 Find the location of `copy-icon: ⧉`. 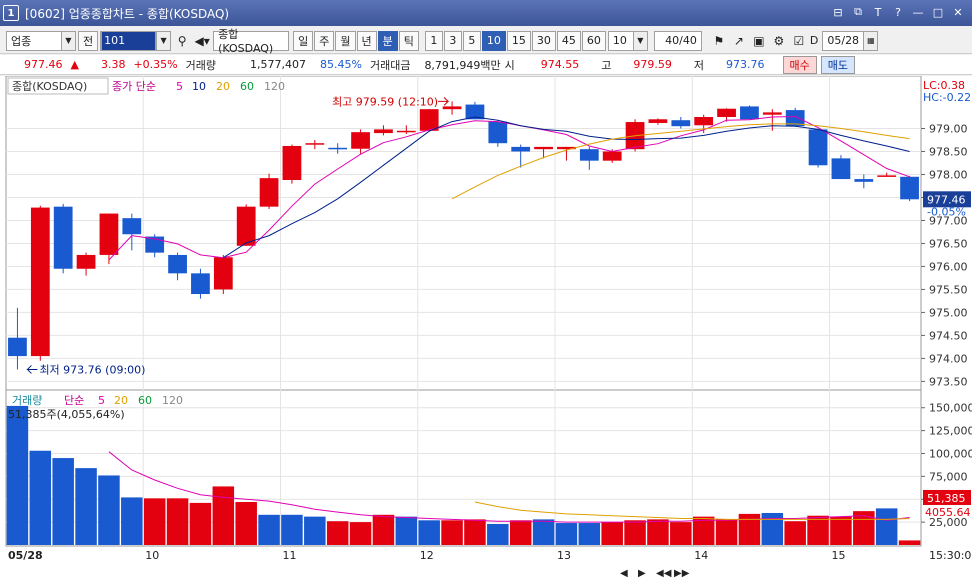

copy-icon: ⧉ is located at coordinates (858, 12).